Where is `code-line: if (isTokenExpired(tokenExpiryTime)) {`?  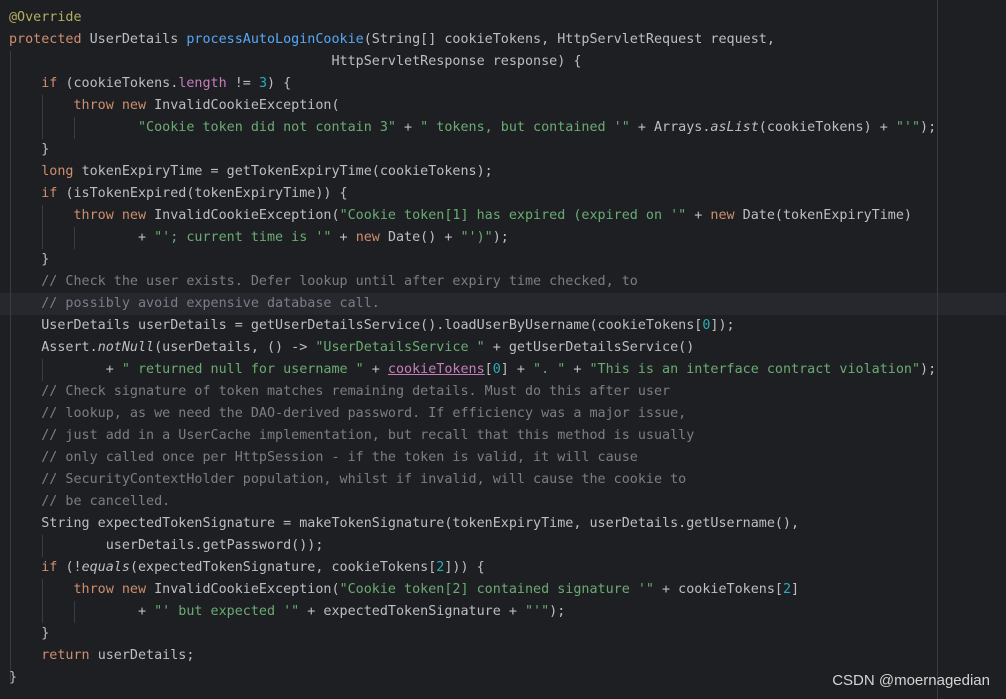 code-line: if (isTokenExpired(tokenExpiryTime)) { is located at coordinates (178, 194).